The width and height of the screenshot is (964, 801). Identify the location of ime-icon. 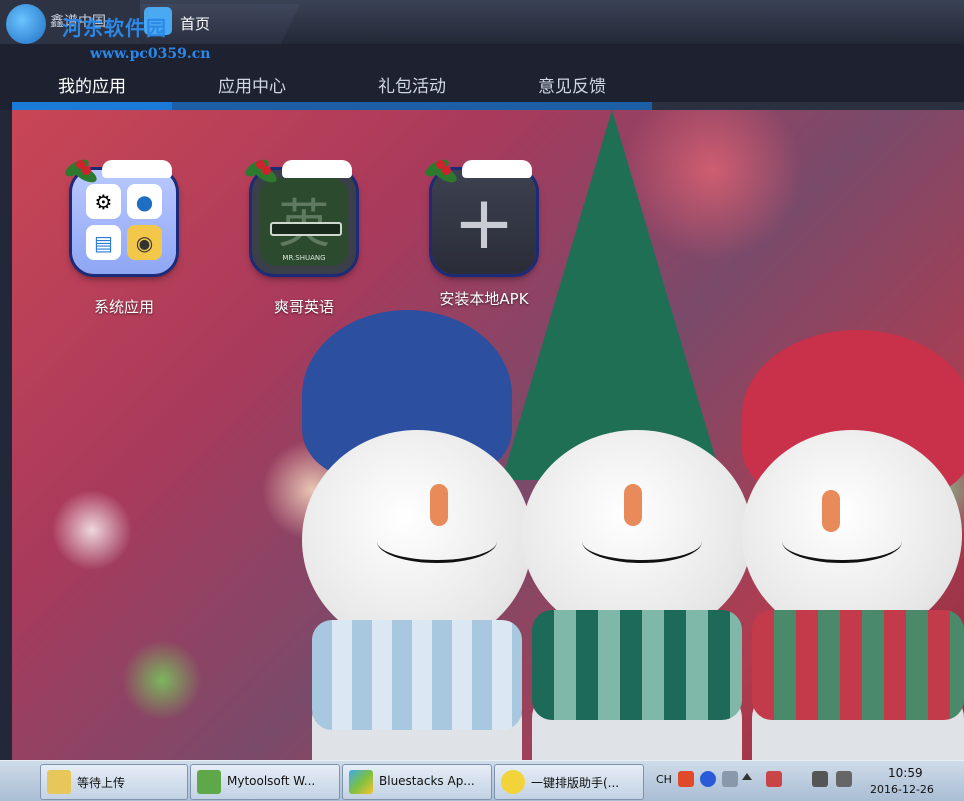
(686, 779).